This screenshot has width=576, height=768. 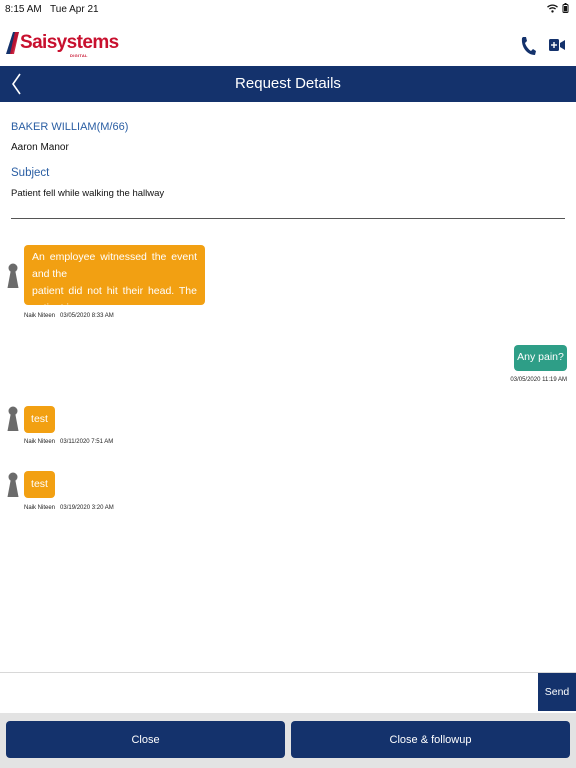 I want to click on message-meta: Naik Niteen 03/05/2020 8:33 AM, so click(x=69, y=316).